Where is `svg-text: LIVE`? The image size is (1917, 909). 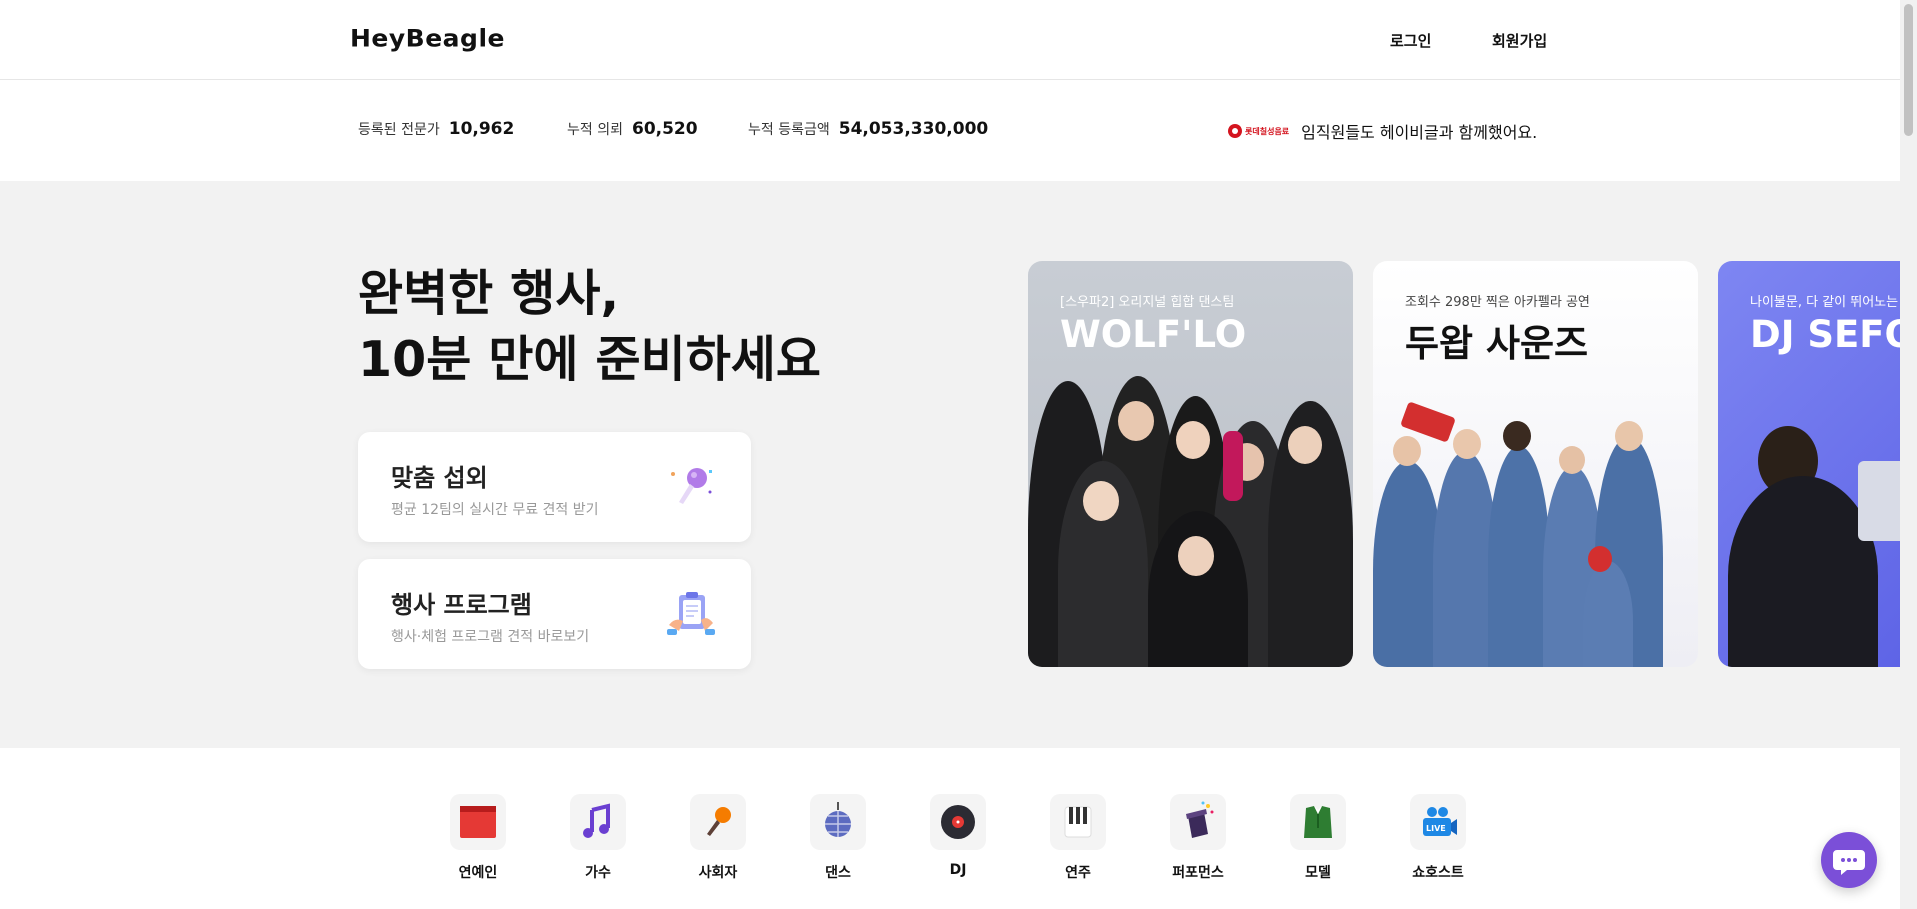
svg-text: LIVE is located at coordinates (1436, 828).